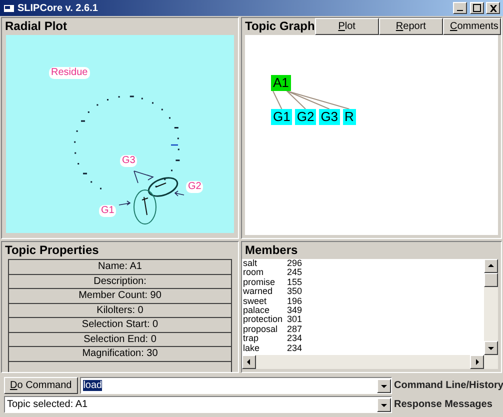 The image size is (503, 417). What do you see at coordinates (250, 263) in the screenshot?
I see `member-word: salt` at bounding box center [250, 263].